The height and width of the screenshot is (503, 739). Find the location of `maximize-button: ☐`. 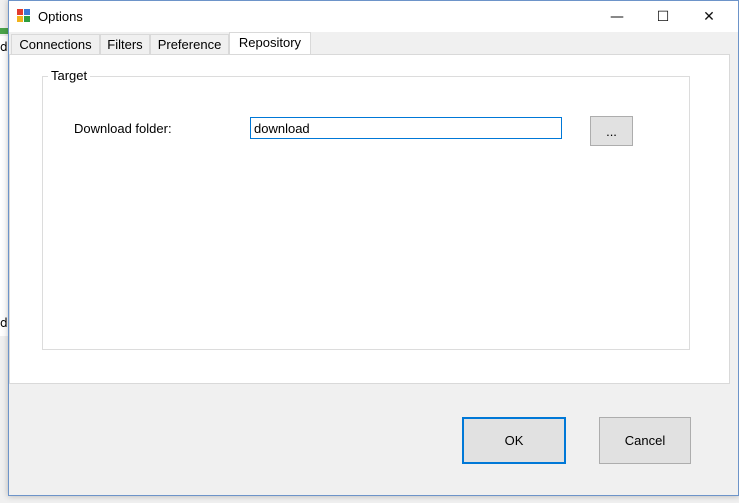

maximize-button: ☐ is located at coordinates (663, 16).